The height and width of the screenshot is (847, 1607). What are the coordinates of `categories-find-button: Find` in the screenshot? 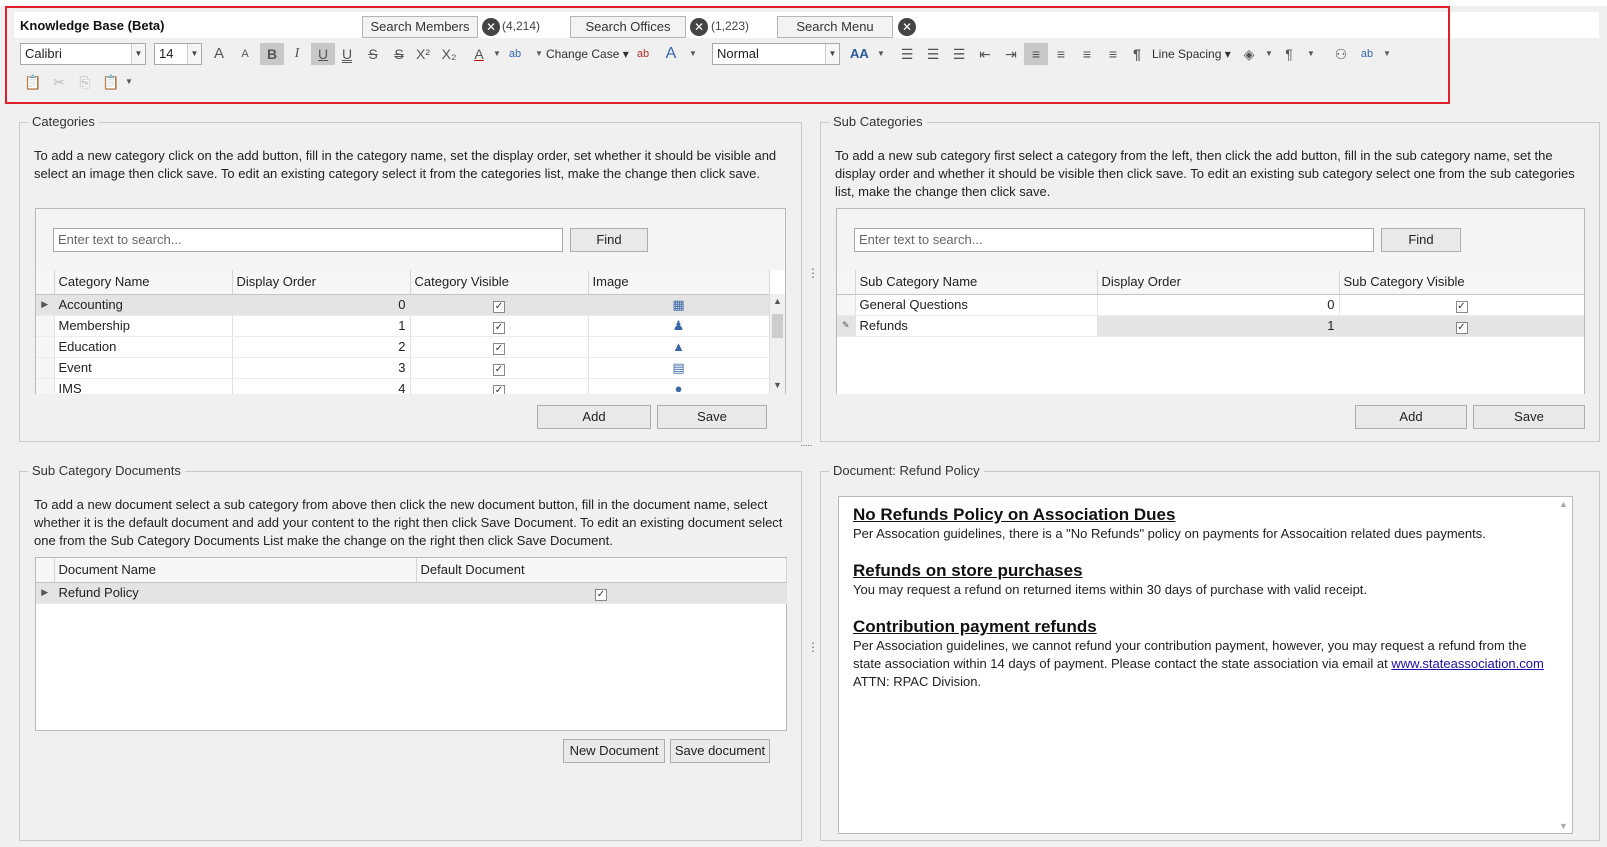 It's located at (609, 240).